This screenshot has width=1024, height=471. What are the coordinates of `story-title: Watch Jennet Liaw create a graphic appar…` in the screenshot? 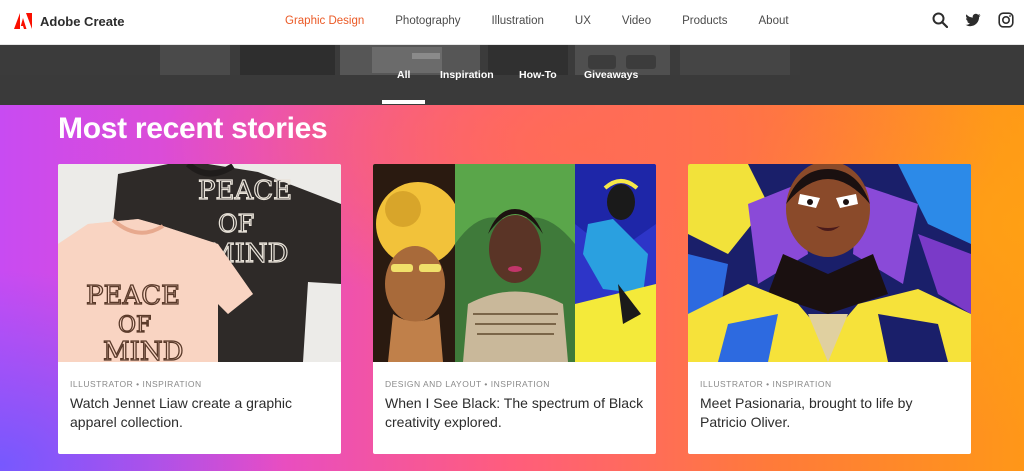 It's located at (201, 413).